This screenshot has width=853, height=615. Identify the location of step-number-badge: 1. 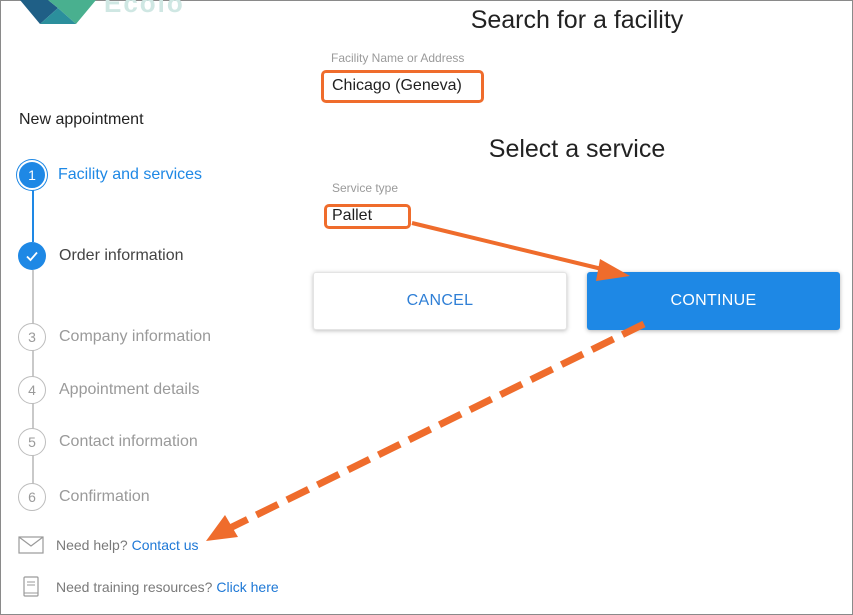
(32, 175).